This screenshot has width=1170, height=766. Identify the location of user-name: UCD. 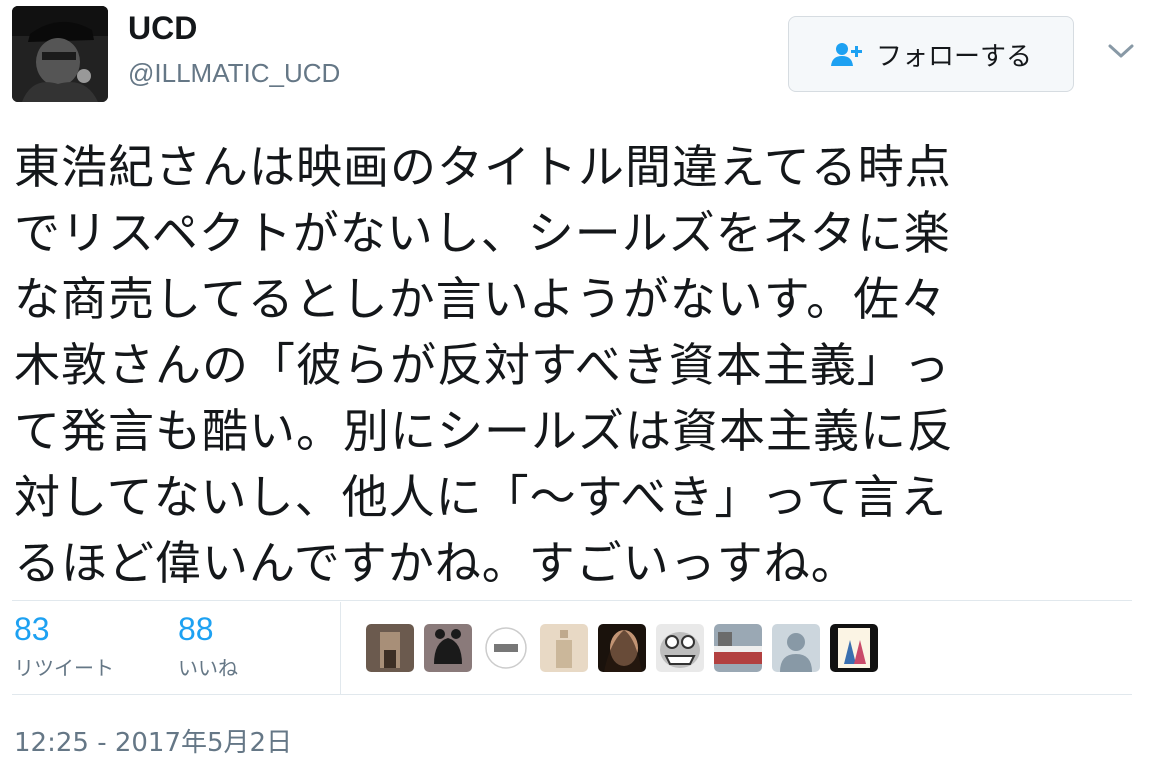
(162, 28).